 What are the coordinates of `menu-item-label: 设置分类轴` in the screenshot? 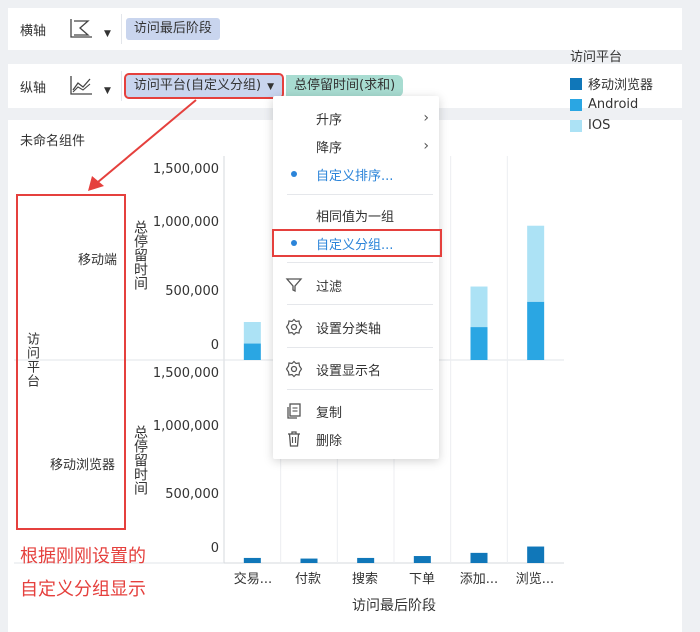 It's located at (349, 329).